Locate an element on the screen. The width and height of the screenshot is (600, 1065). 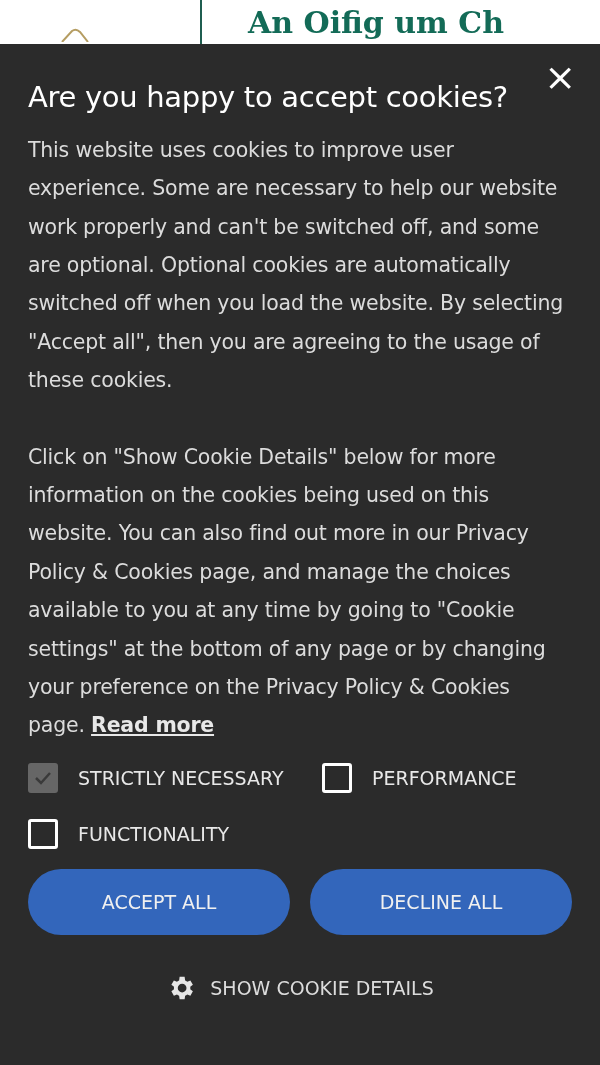
consent-button: DECLINE ALL is located at coordinates (441, 901).